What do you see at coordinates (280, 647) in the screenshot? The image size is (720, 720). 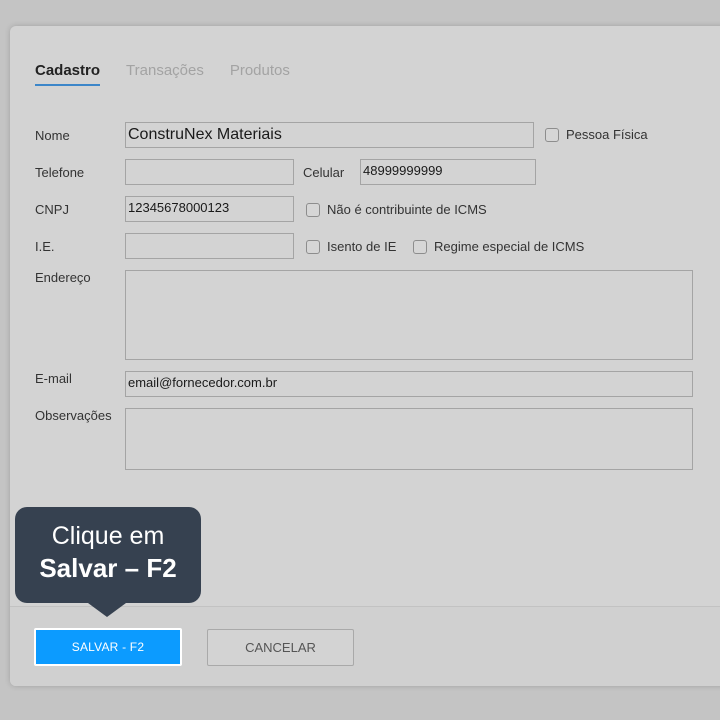 I see `cancel-button: CANCELAR` at bounding box center [280, 647].